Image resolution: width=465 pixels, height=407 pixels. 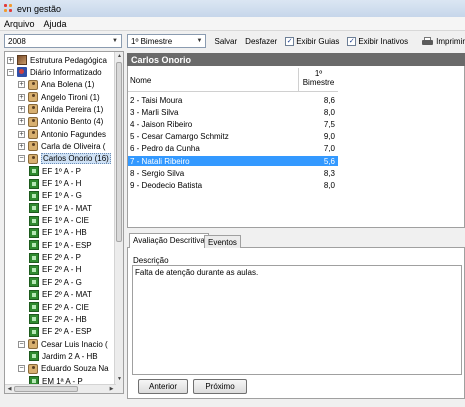 What do you see at coordinates (55, 171) in the screenshot?
I see `tree-item: EF 1º A - P` at bounding box center [55, 171].